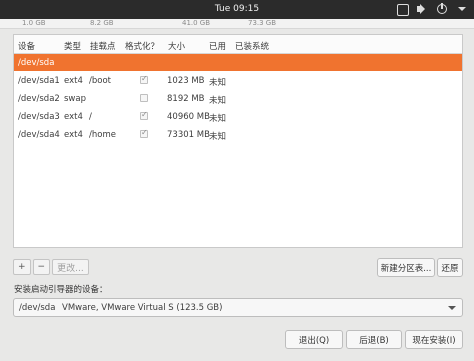 The image size is (474, 361). Describe the element at coordinates (238, 80) in the screenshot. I see `table-row: /dev/sda1 ext4 /boot 1023 MB 未知` at that location.